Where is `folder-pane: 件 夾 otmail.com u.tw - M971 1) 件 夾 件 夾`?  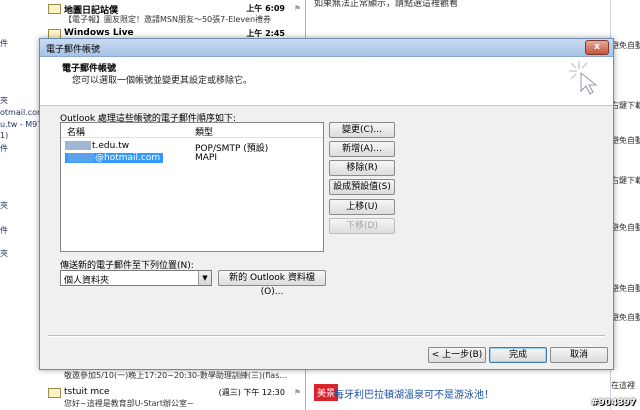
folder-pane: 件 夾 otmail.com u.tw - M971 1) 件 夾 件 夾 is located at coordinates (23, 205).